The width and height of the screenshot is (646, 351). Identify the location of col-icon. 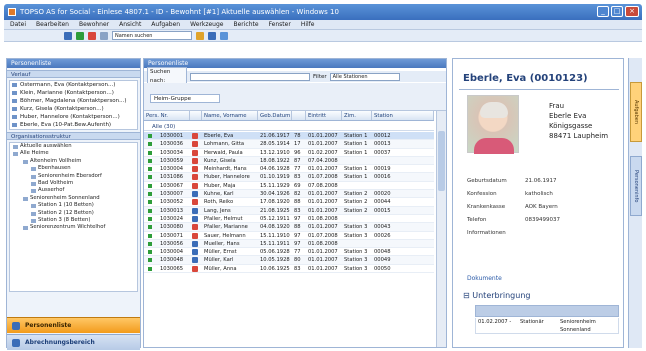
(196, 115).